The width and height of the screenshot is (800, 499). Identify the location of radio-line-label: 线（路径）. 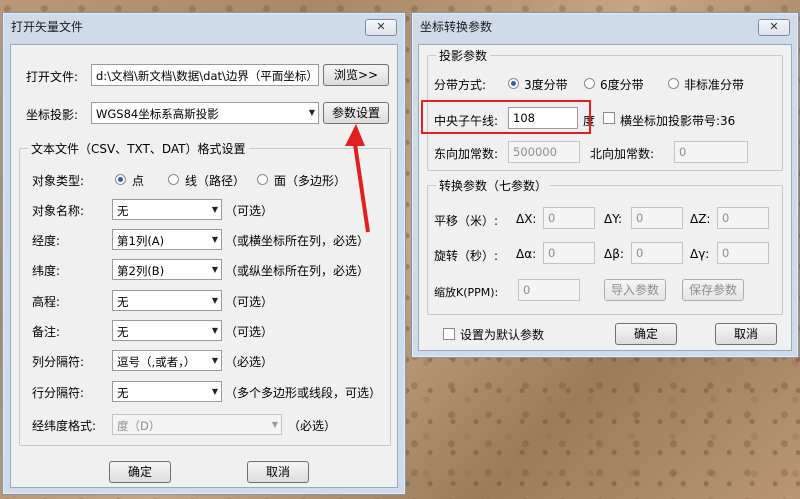
(215, 181).